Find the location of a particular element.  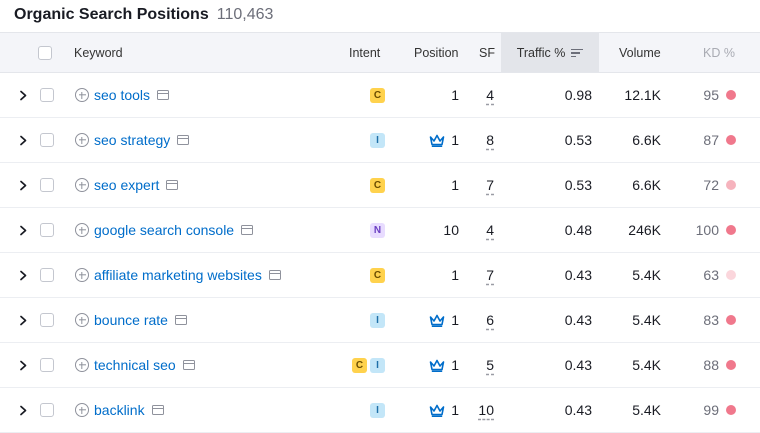

table-row: seo strategy I 1 8 0.53 6.6K 87 is located at coordinates (380, 140).